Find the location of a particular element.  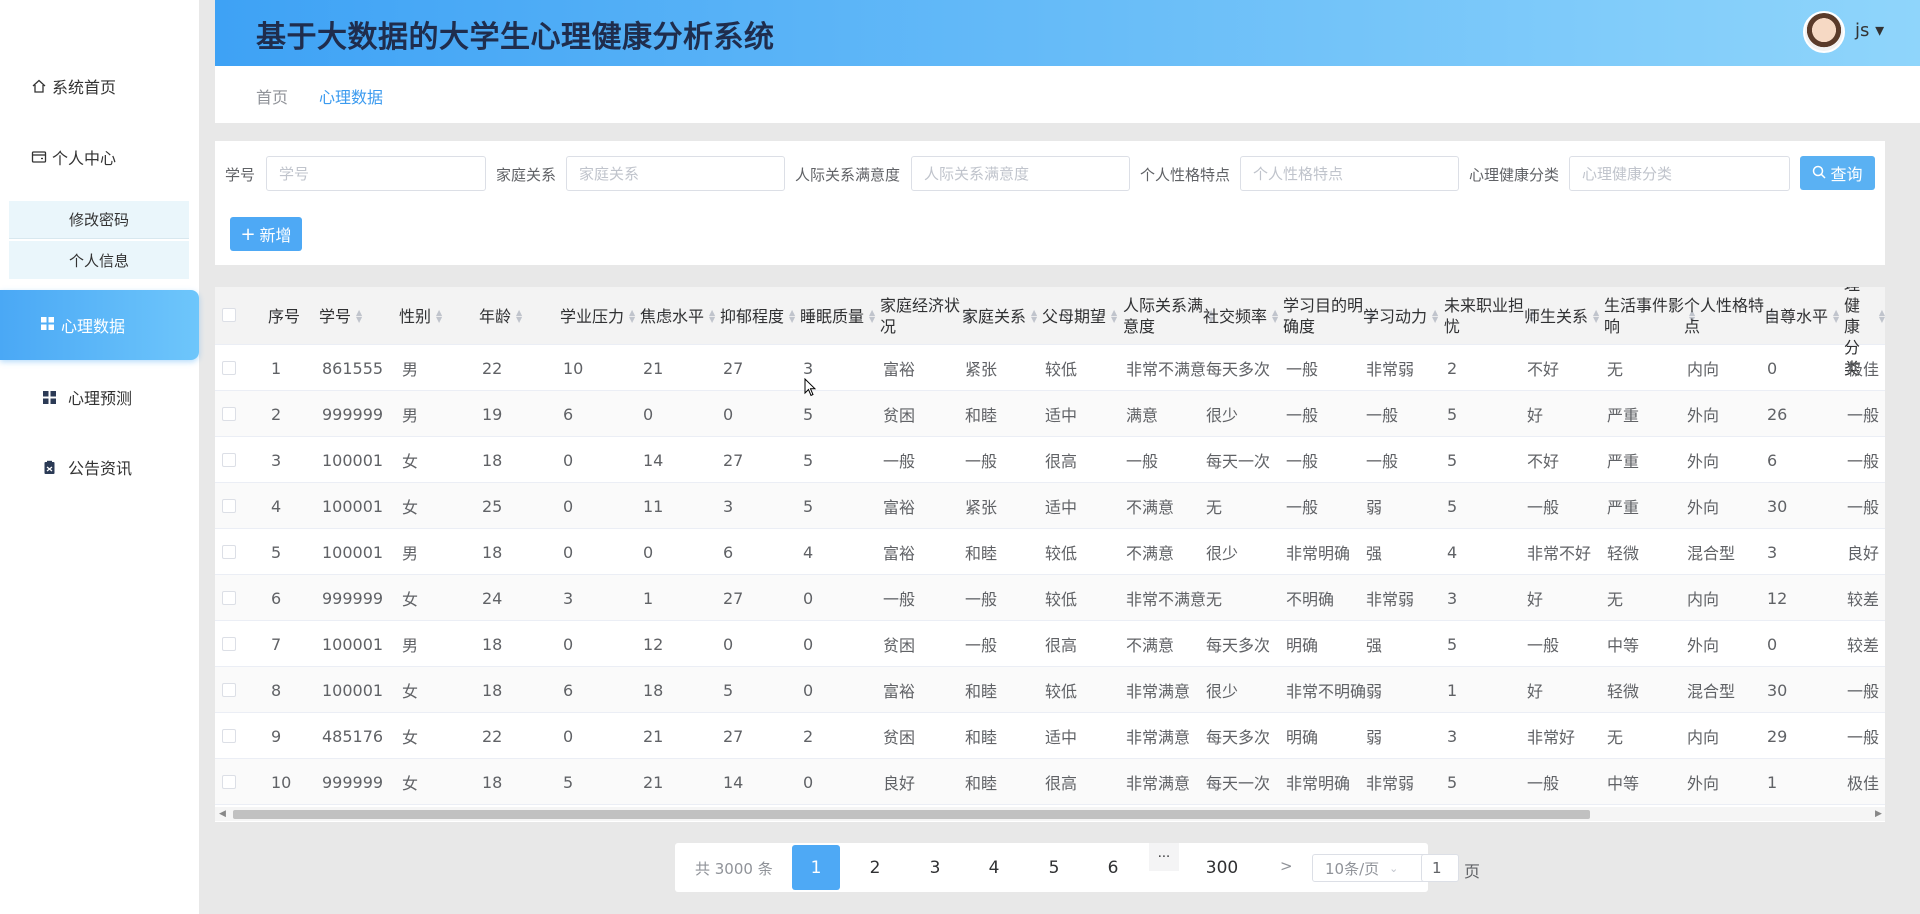

table-cell: 100001 is located at coordinates (353, 506).